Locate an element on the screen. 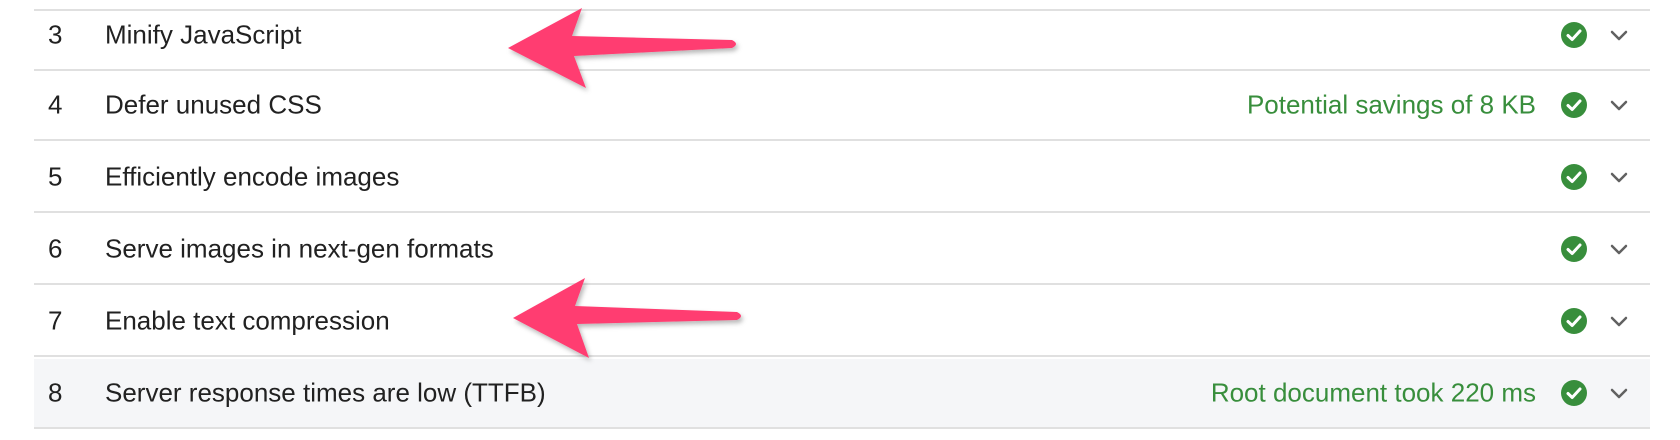 The width and height of the screenshot is (1680, 440). audit-index: 7 is located at coordinates (55, 320).